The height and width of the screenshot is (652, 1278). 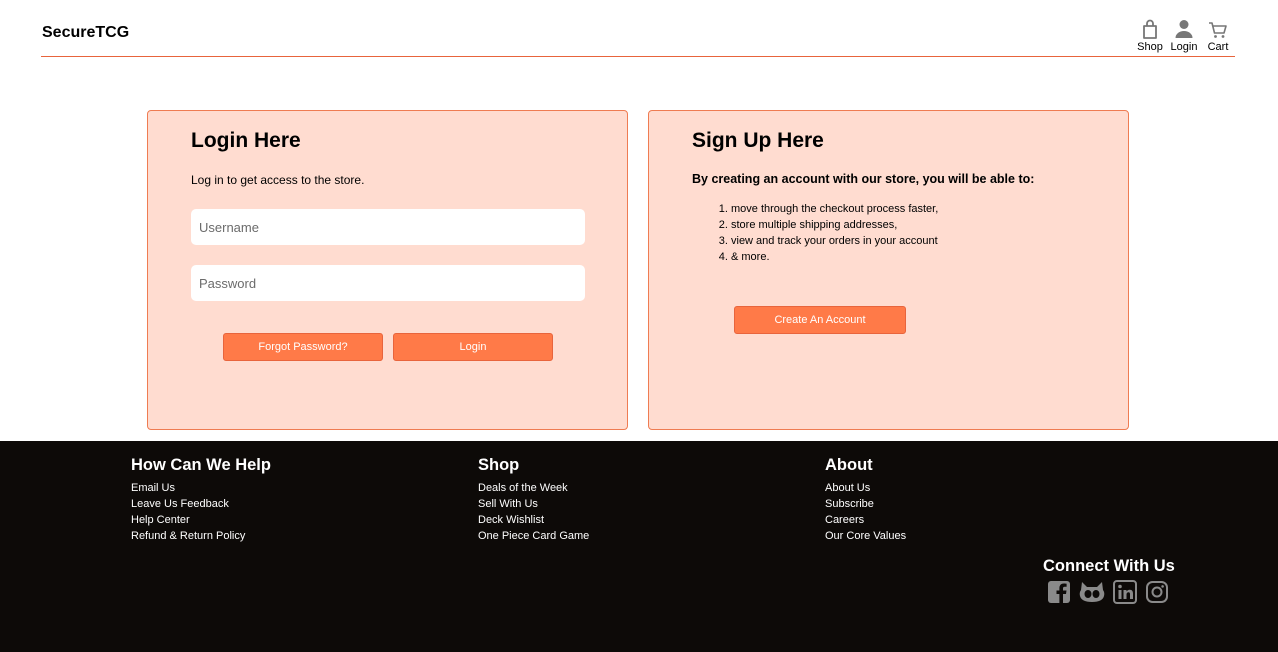 I want to click on nav-shop: Shop, so click(x=1150, y=35).